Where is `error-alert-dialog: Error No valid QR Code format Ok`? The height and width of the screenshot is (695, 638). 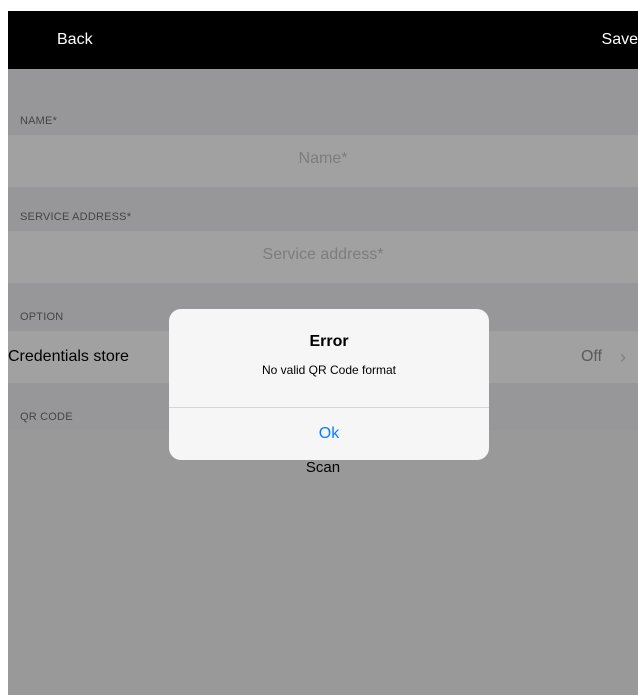
error-alert-dialog: Error No valid QR Code format Ok is located at coordinates (329, 384).